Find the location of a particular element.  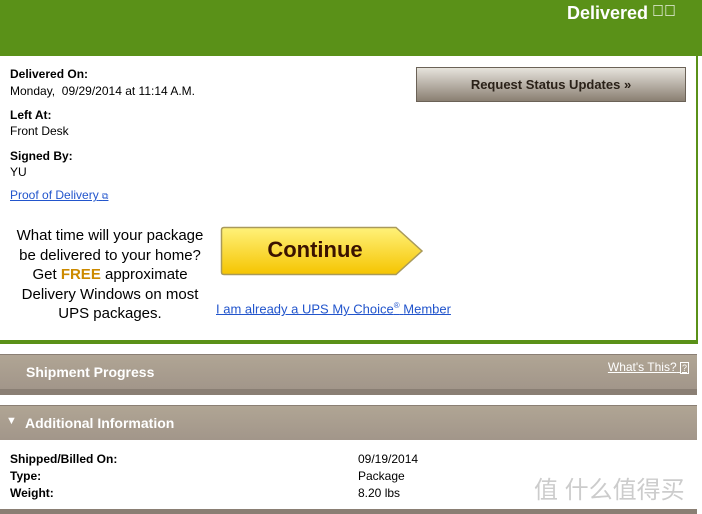

info-label: Shipped/Billed On: is located at coordinates (64, 459).